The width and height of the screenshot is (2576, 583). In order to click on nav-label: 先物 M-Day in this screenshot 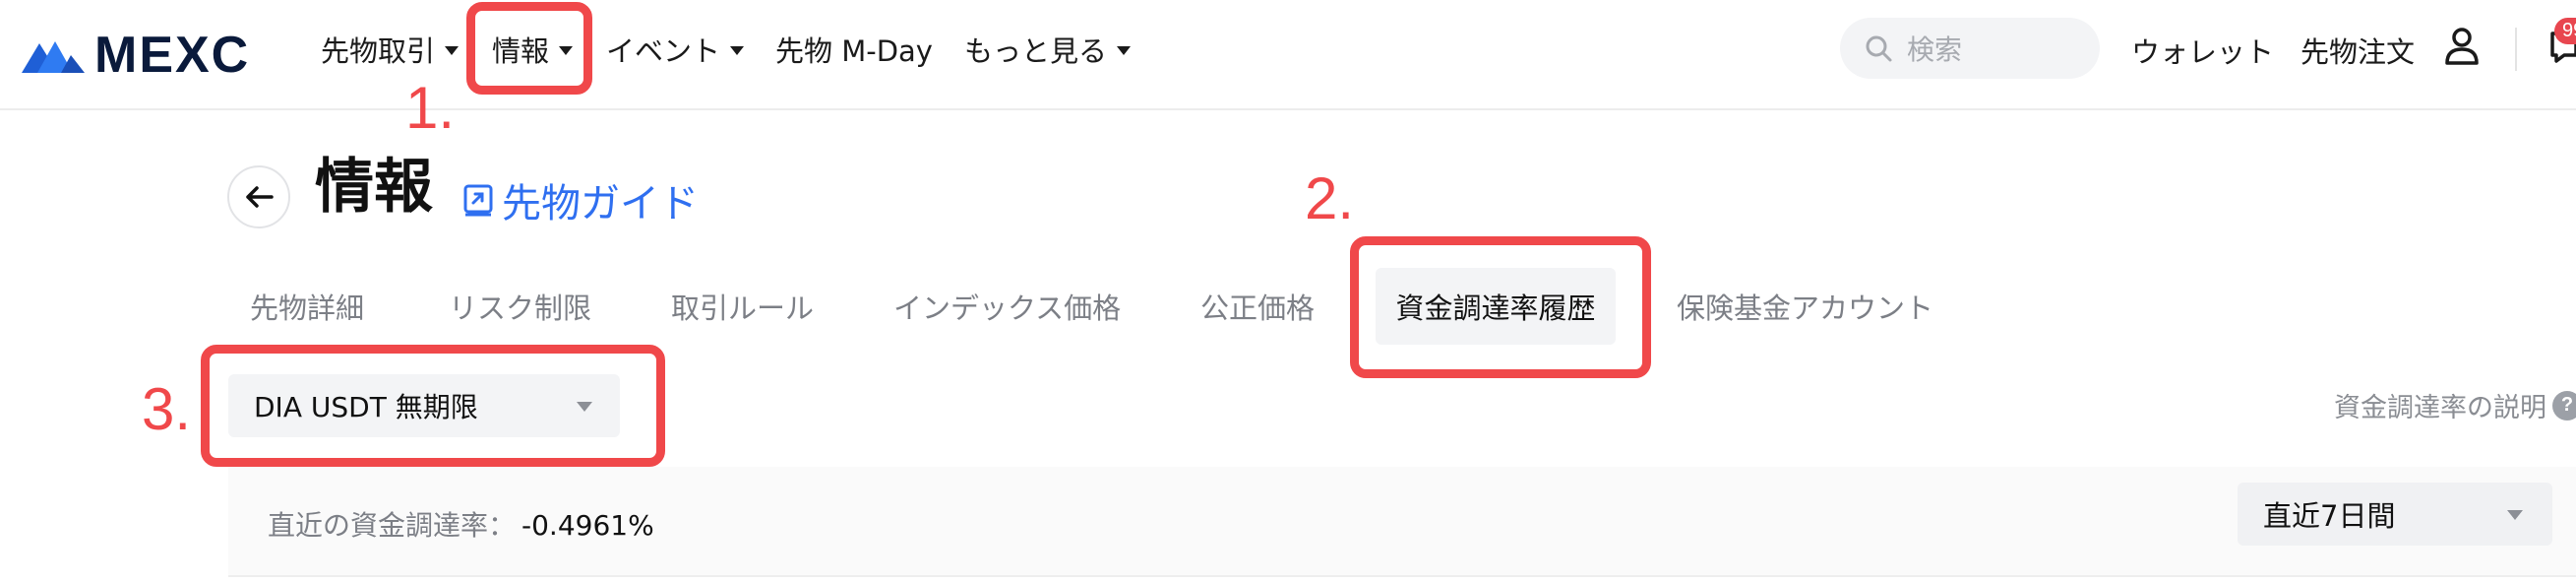, I will do `click(854, 51)`.